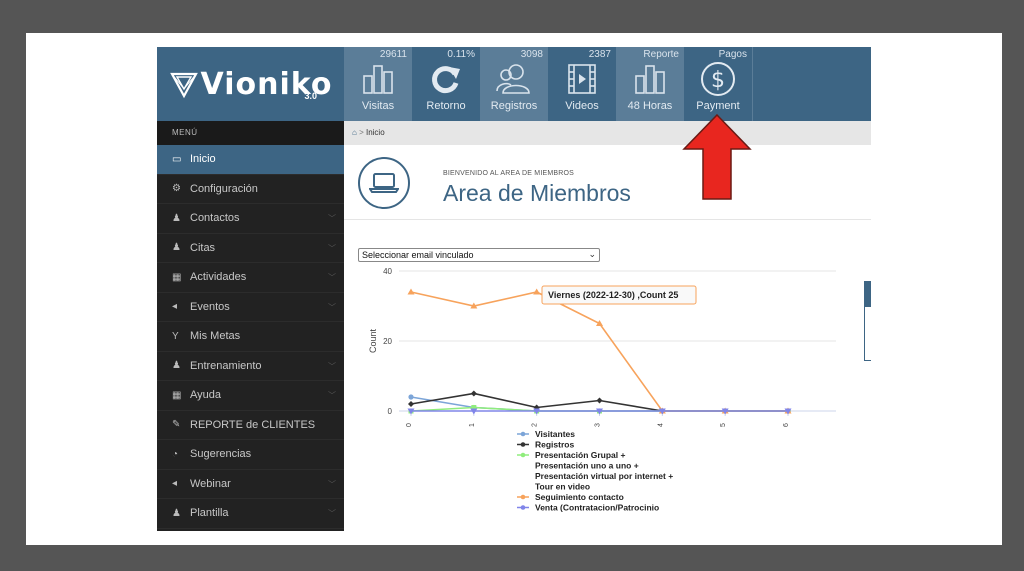 The image size is (1024, 571). Describe the element at coordinates (250, 366) in the screenshot. I see `sidebar-item-entrenamiento: ♟ Entrenamiento ﹀` at that location.